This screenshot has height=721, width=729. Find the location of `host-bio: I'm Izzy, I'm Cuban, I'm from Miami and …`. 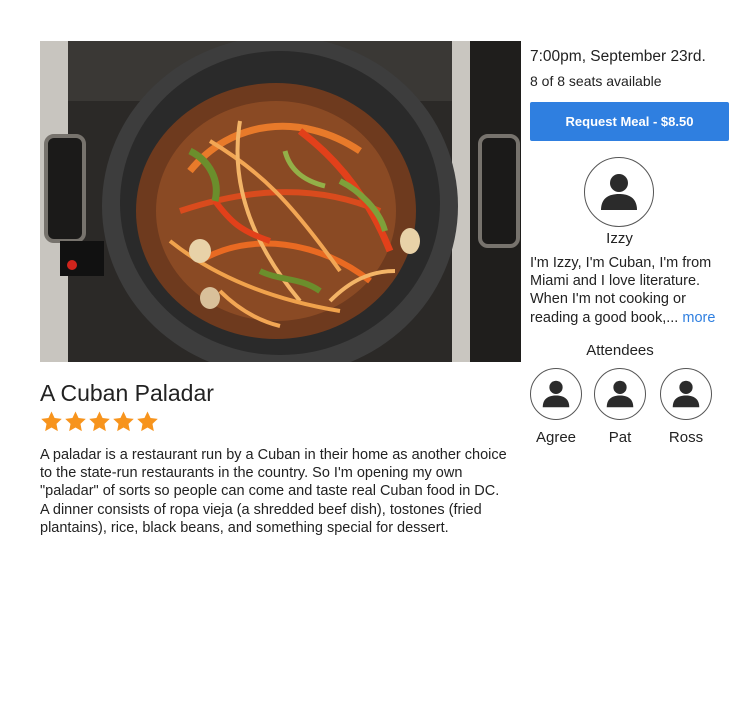

host-bio: I'm Izzy, I'm Cuban, I'm from Miami and … is located at coordinates (629, 290).